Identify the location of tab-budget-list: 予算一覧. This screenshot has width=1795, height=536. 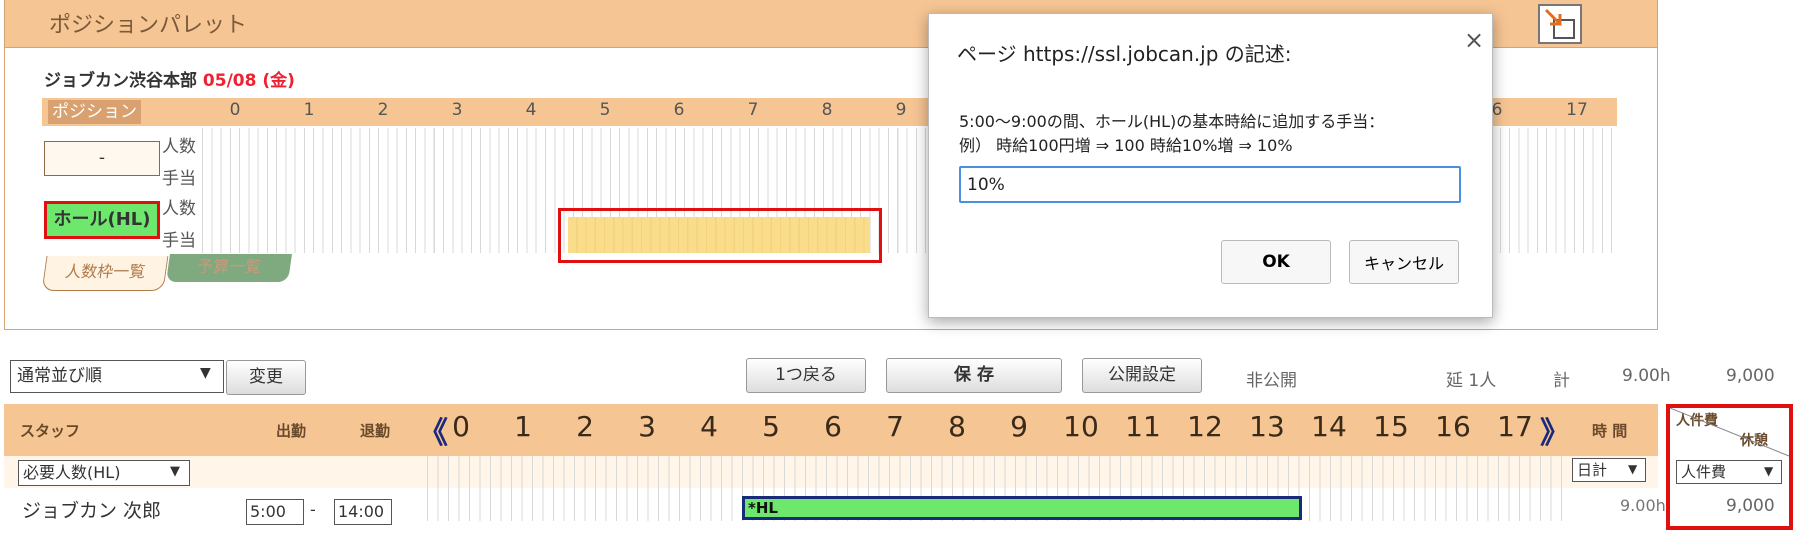
(229, 268).